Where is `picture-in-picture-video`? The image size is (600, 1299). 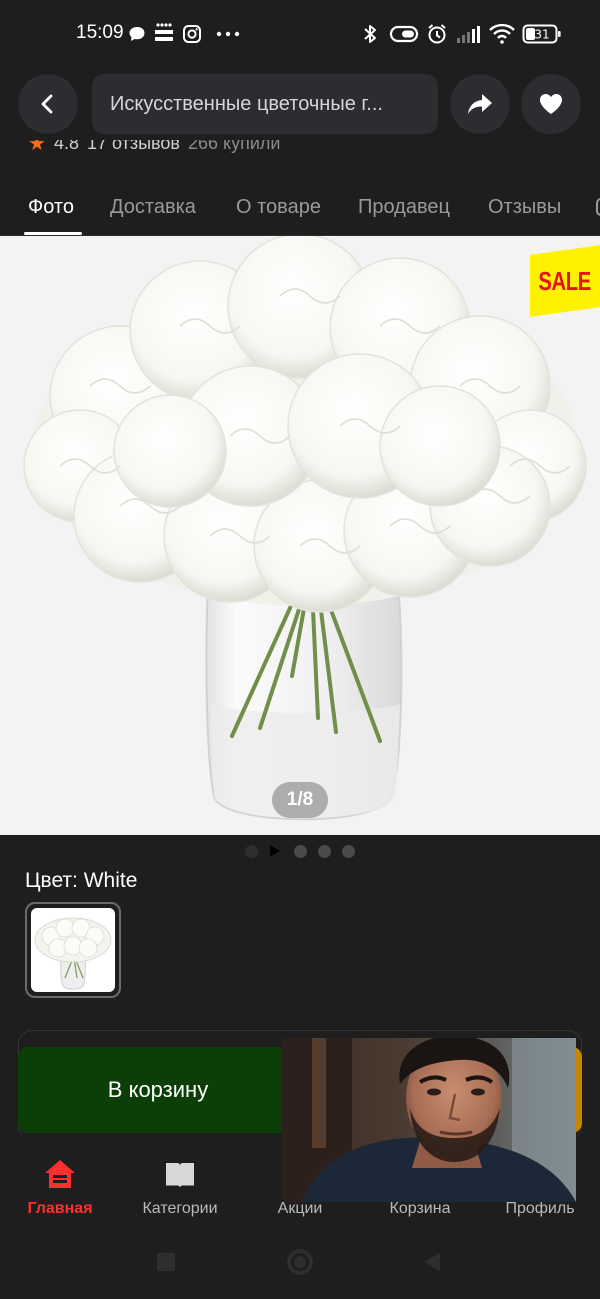 picture-in-picture-video is located at coordinates (429, 1120).